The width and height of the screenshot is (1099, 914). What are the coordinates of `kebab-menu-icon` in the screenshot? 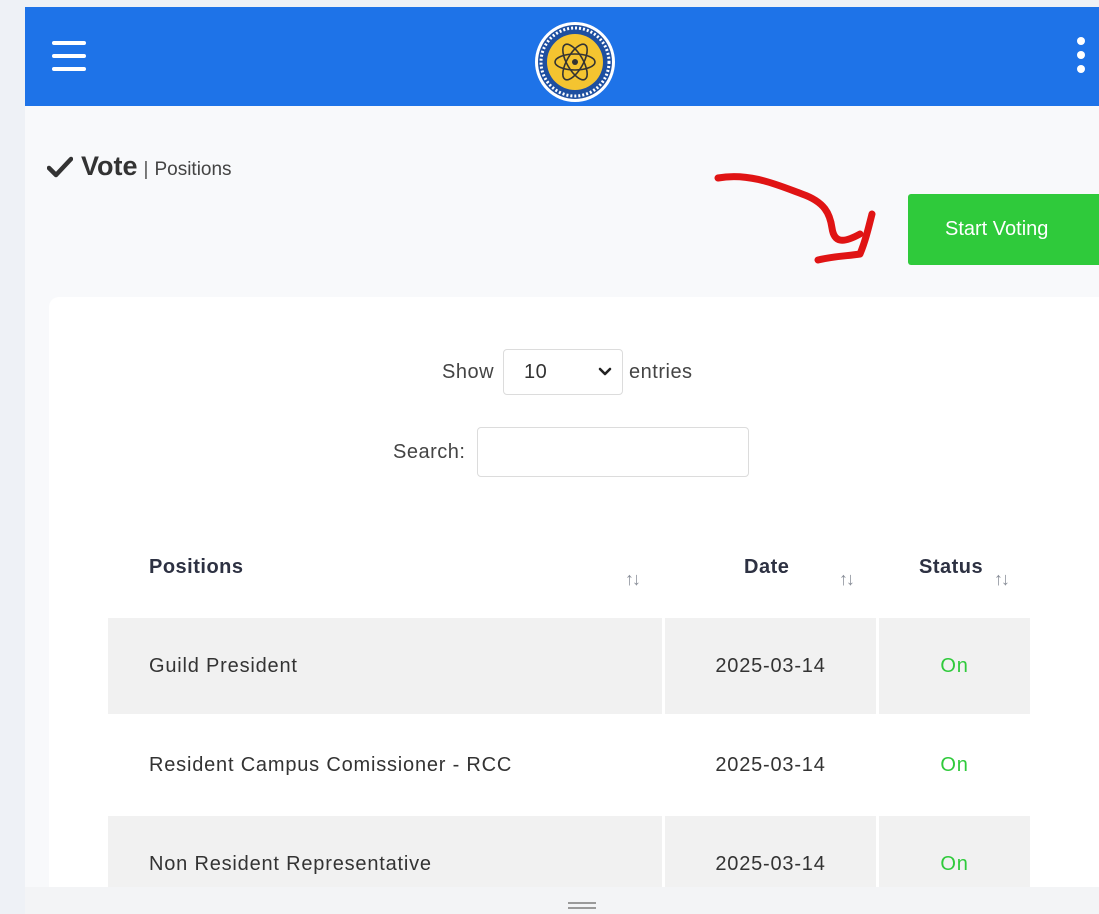 It's located at (1081, 57).